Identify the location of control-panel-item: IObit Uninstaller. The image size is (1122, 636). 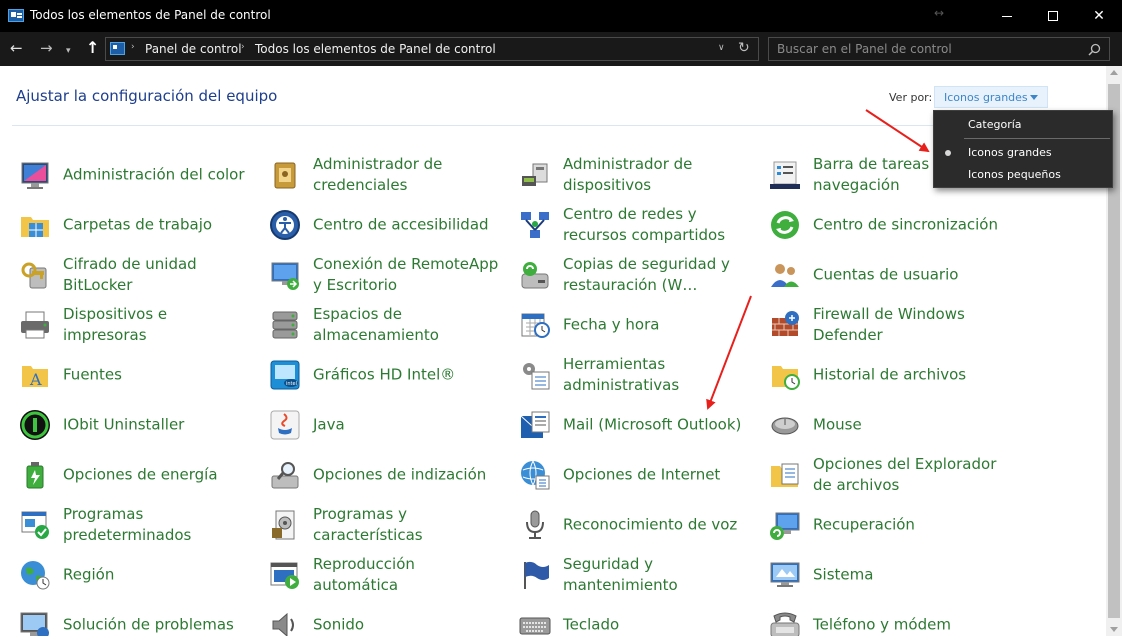
(124, 425).